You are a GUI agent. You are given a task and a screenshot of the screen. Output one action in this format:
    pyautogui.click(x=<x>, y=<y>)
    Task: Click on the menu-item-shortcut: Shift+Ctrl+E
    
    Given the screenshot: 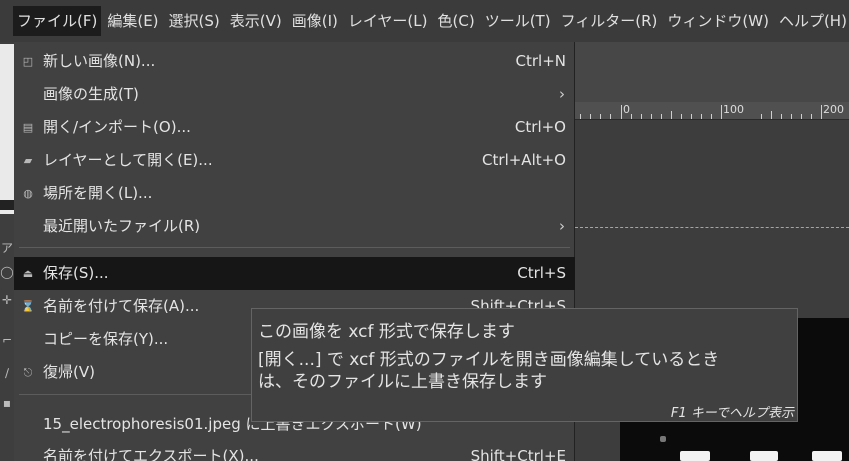 What is the action you would take?
    pyautogui.click(x=518, y=454)
    